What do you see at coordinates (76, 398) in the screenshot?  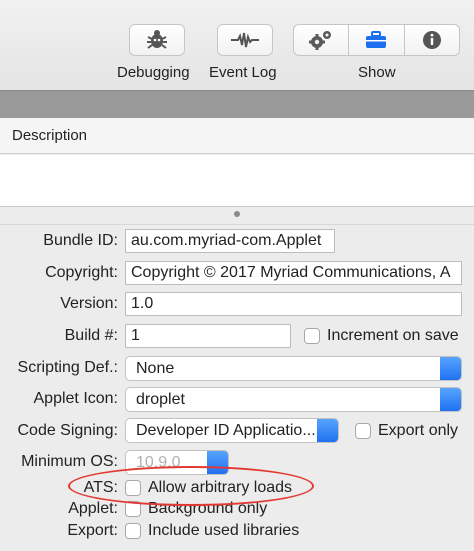 I see `applet-icon-label: Applet Icon:` at bounding box center [76, 398].